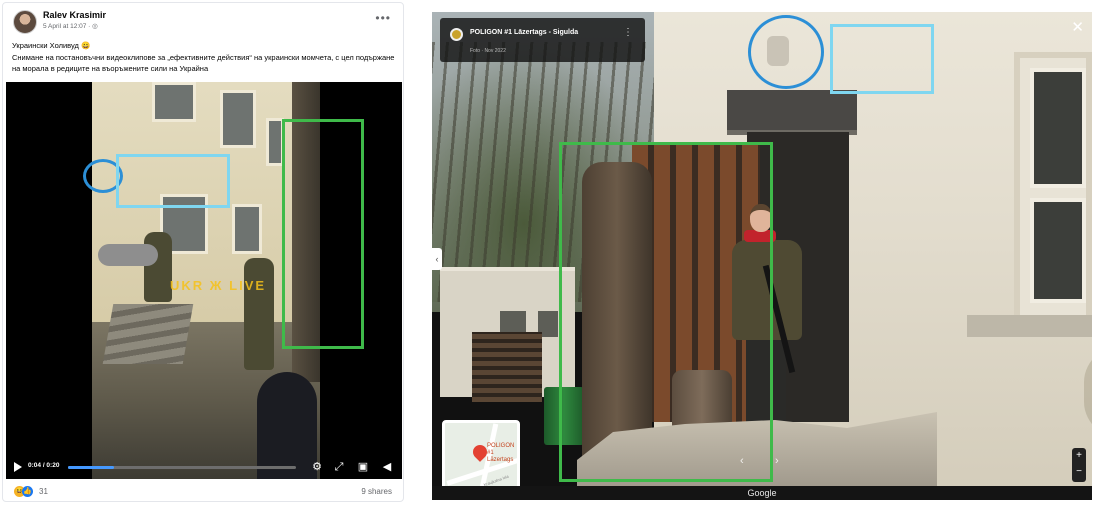  Describe the element at coordinates (766, 381) in the screenshot. I see `legs` at that location.